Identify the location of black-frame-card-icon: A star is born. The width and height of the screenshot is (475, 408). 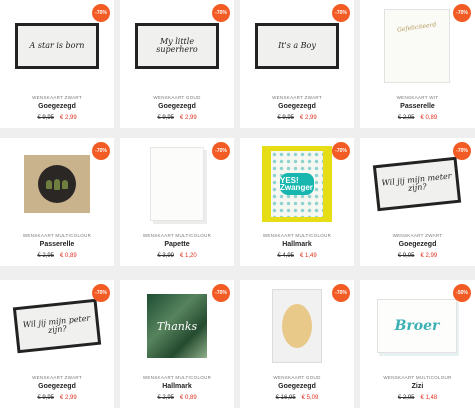
(57, 46).